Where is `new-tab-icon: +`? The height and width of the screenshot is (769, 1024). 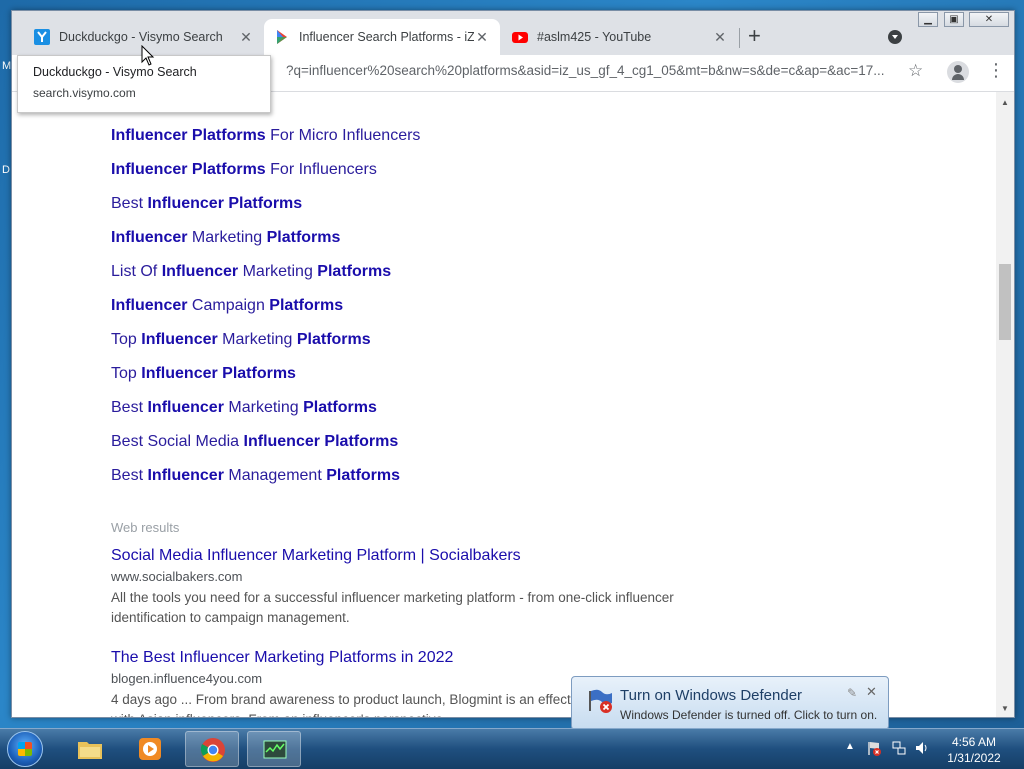
new-tab-icon: + is located at coordinates (754, 36).